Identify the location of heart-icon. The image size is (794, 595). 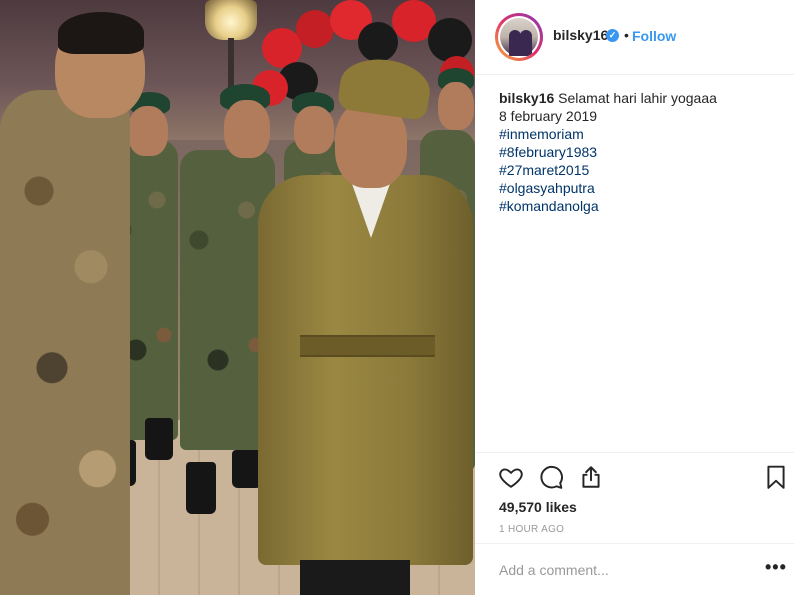
(511, 477).